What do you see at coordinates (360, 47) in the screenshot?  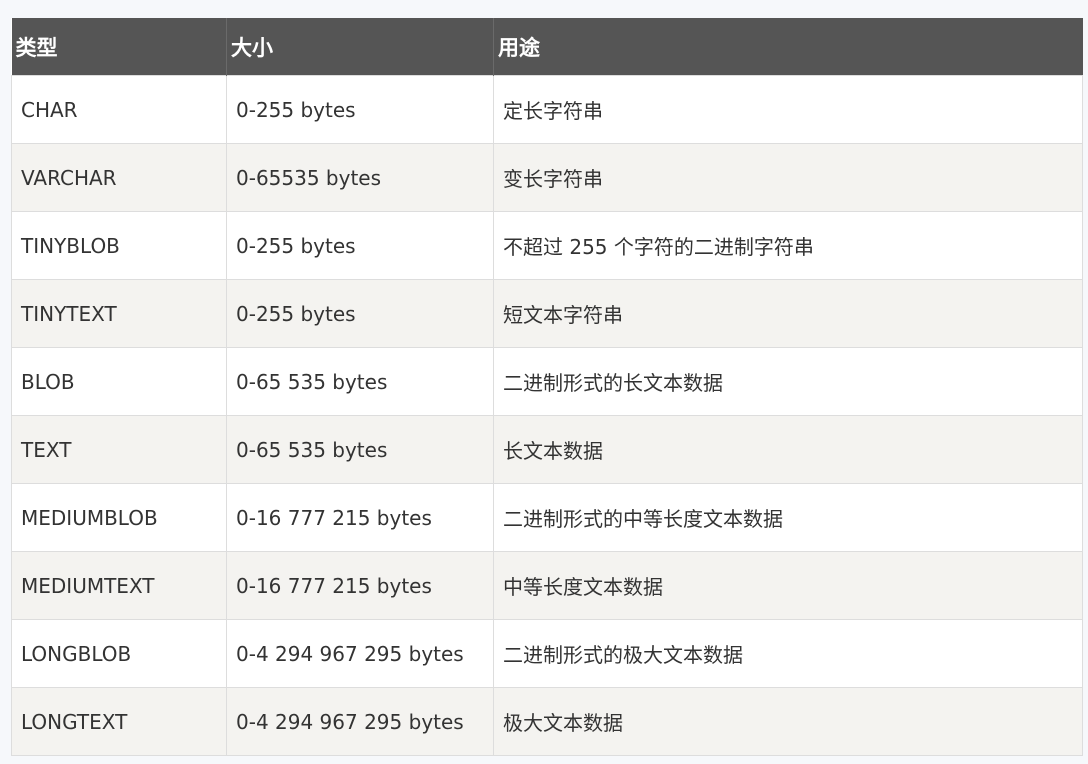 I see `header-size: 大小` at bounding box center [360, 47].